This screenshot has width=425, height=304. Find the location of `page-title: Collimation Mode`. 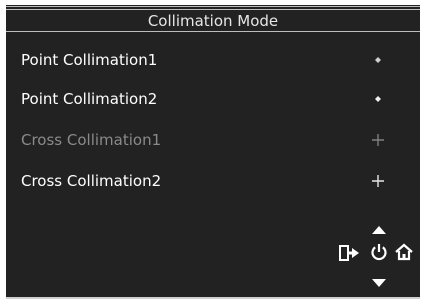

page-title: Collimation Mode is located at coordinates (213, 21).